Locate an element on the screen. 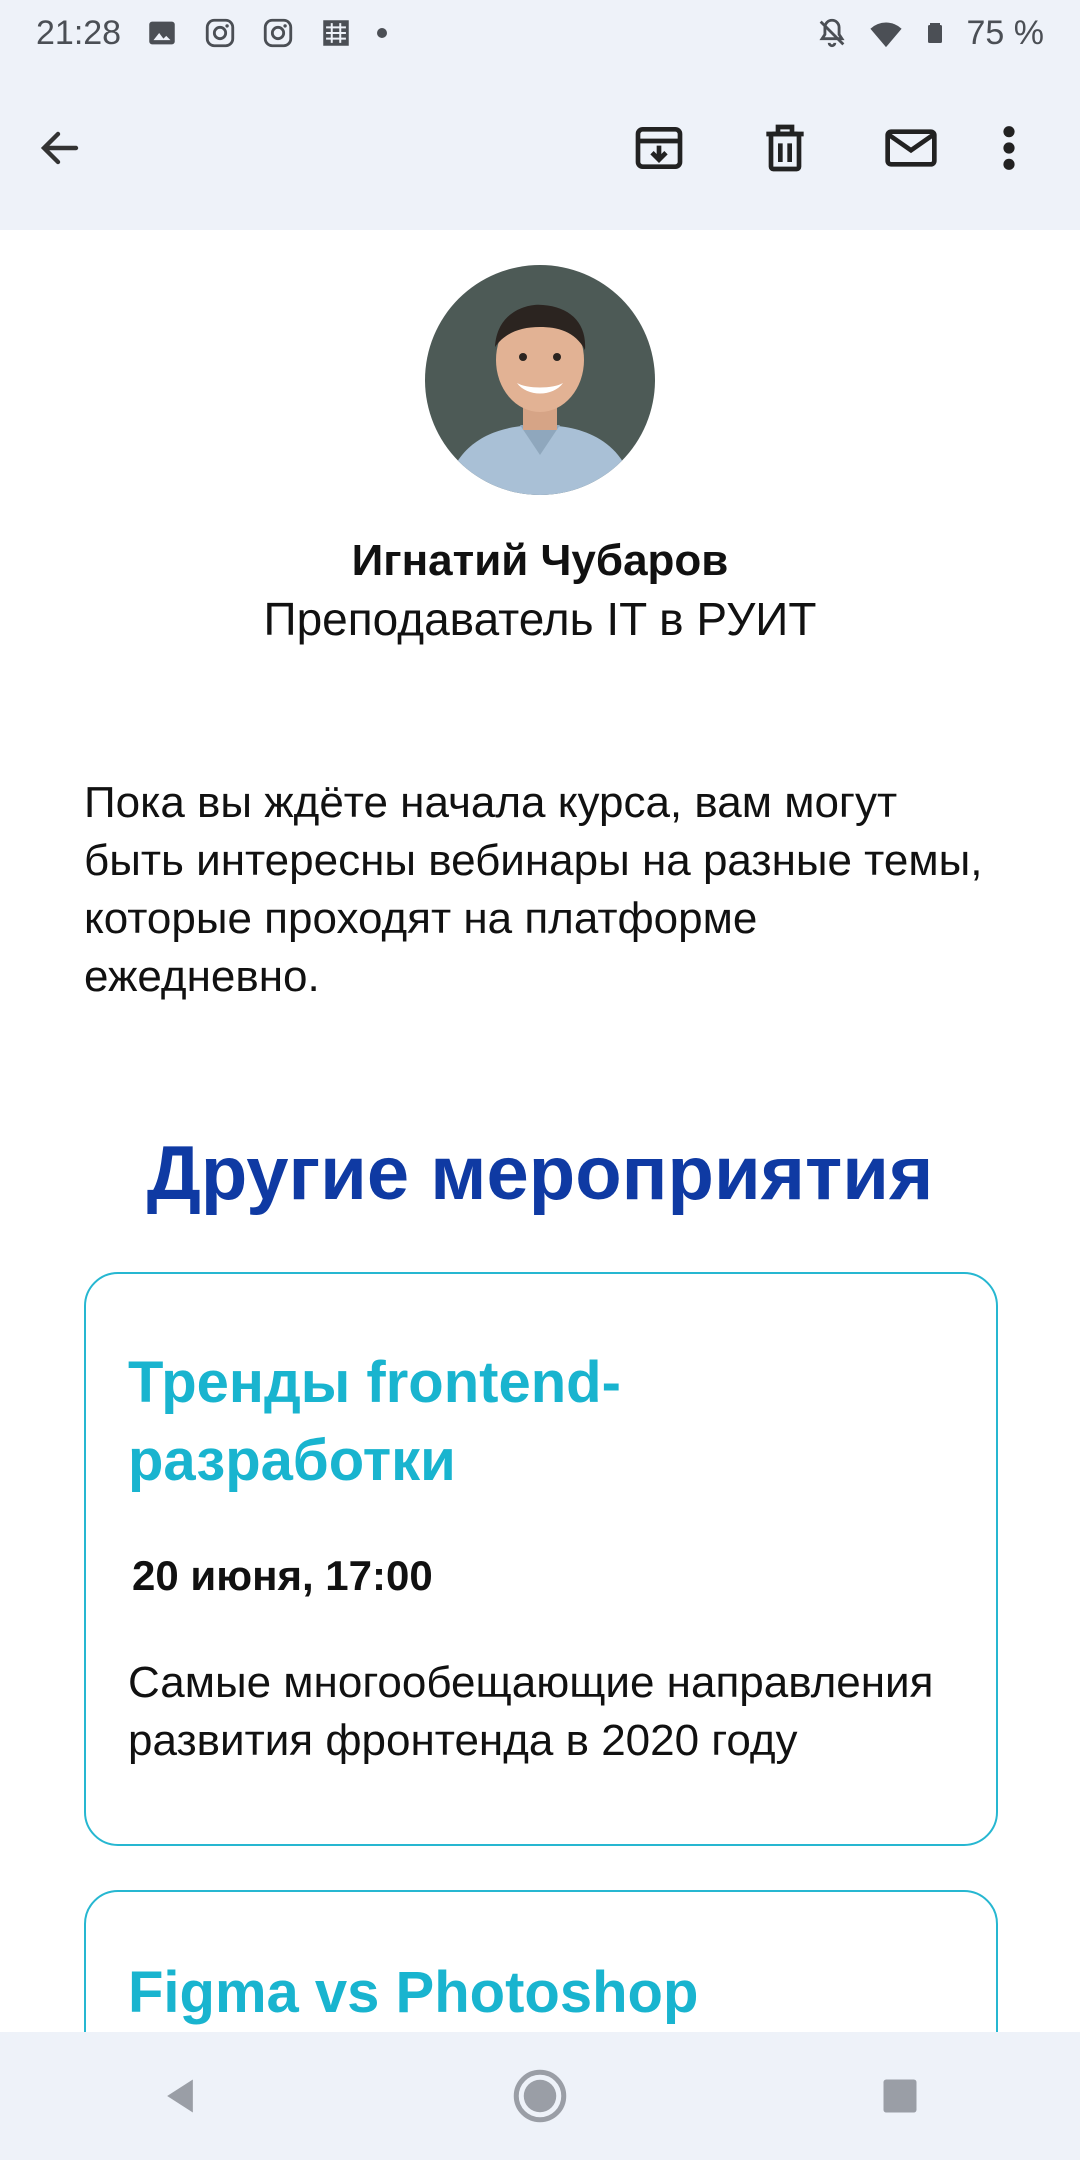  bell-off-icon is located at coordinates (831, 33).